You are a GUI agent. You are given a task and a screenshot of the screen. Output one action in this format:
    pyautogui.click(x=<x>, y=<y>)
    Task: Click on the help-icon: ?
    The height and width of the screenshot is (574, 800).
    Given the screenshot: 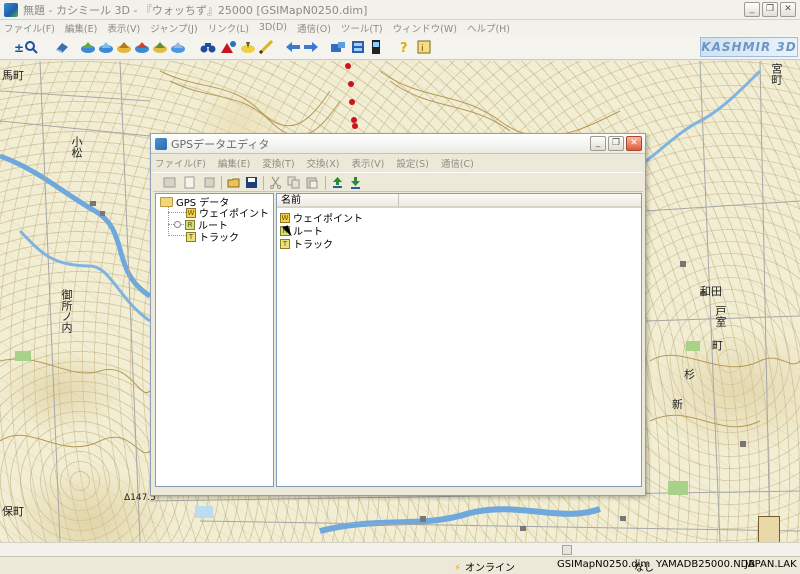 What is the action you would take?
    pyautogui.click(x=404, y=47)
    